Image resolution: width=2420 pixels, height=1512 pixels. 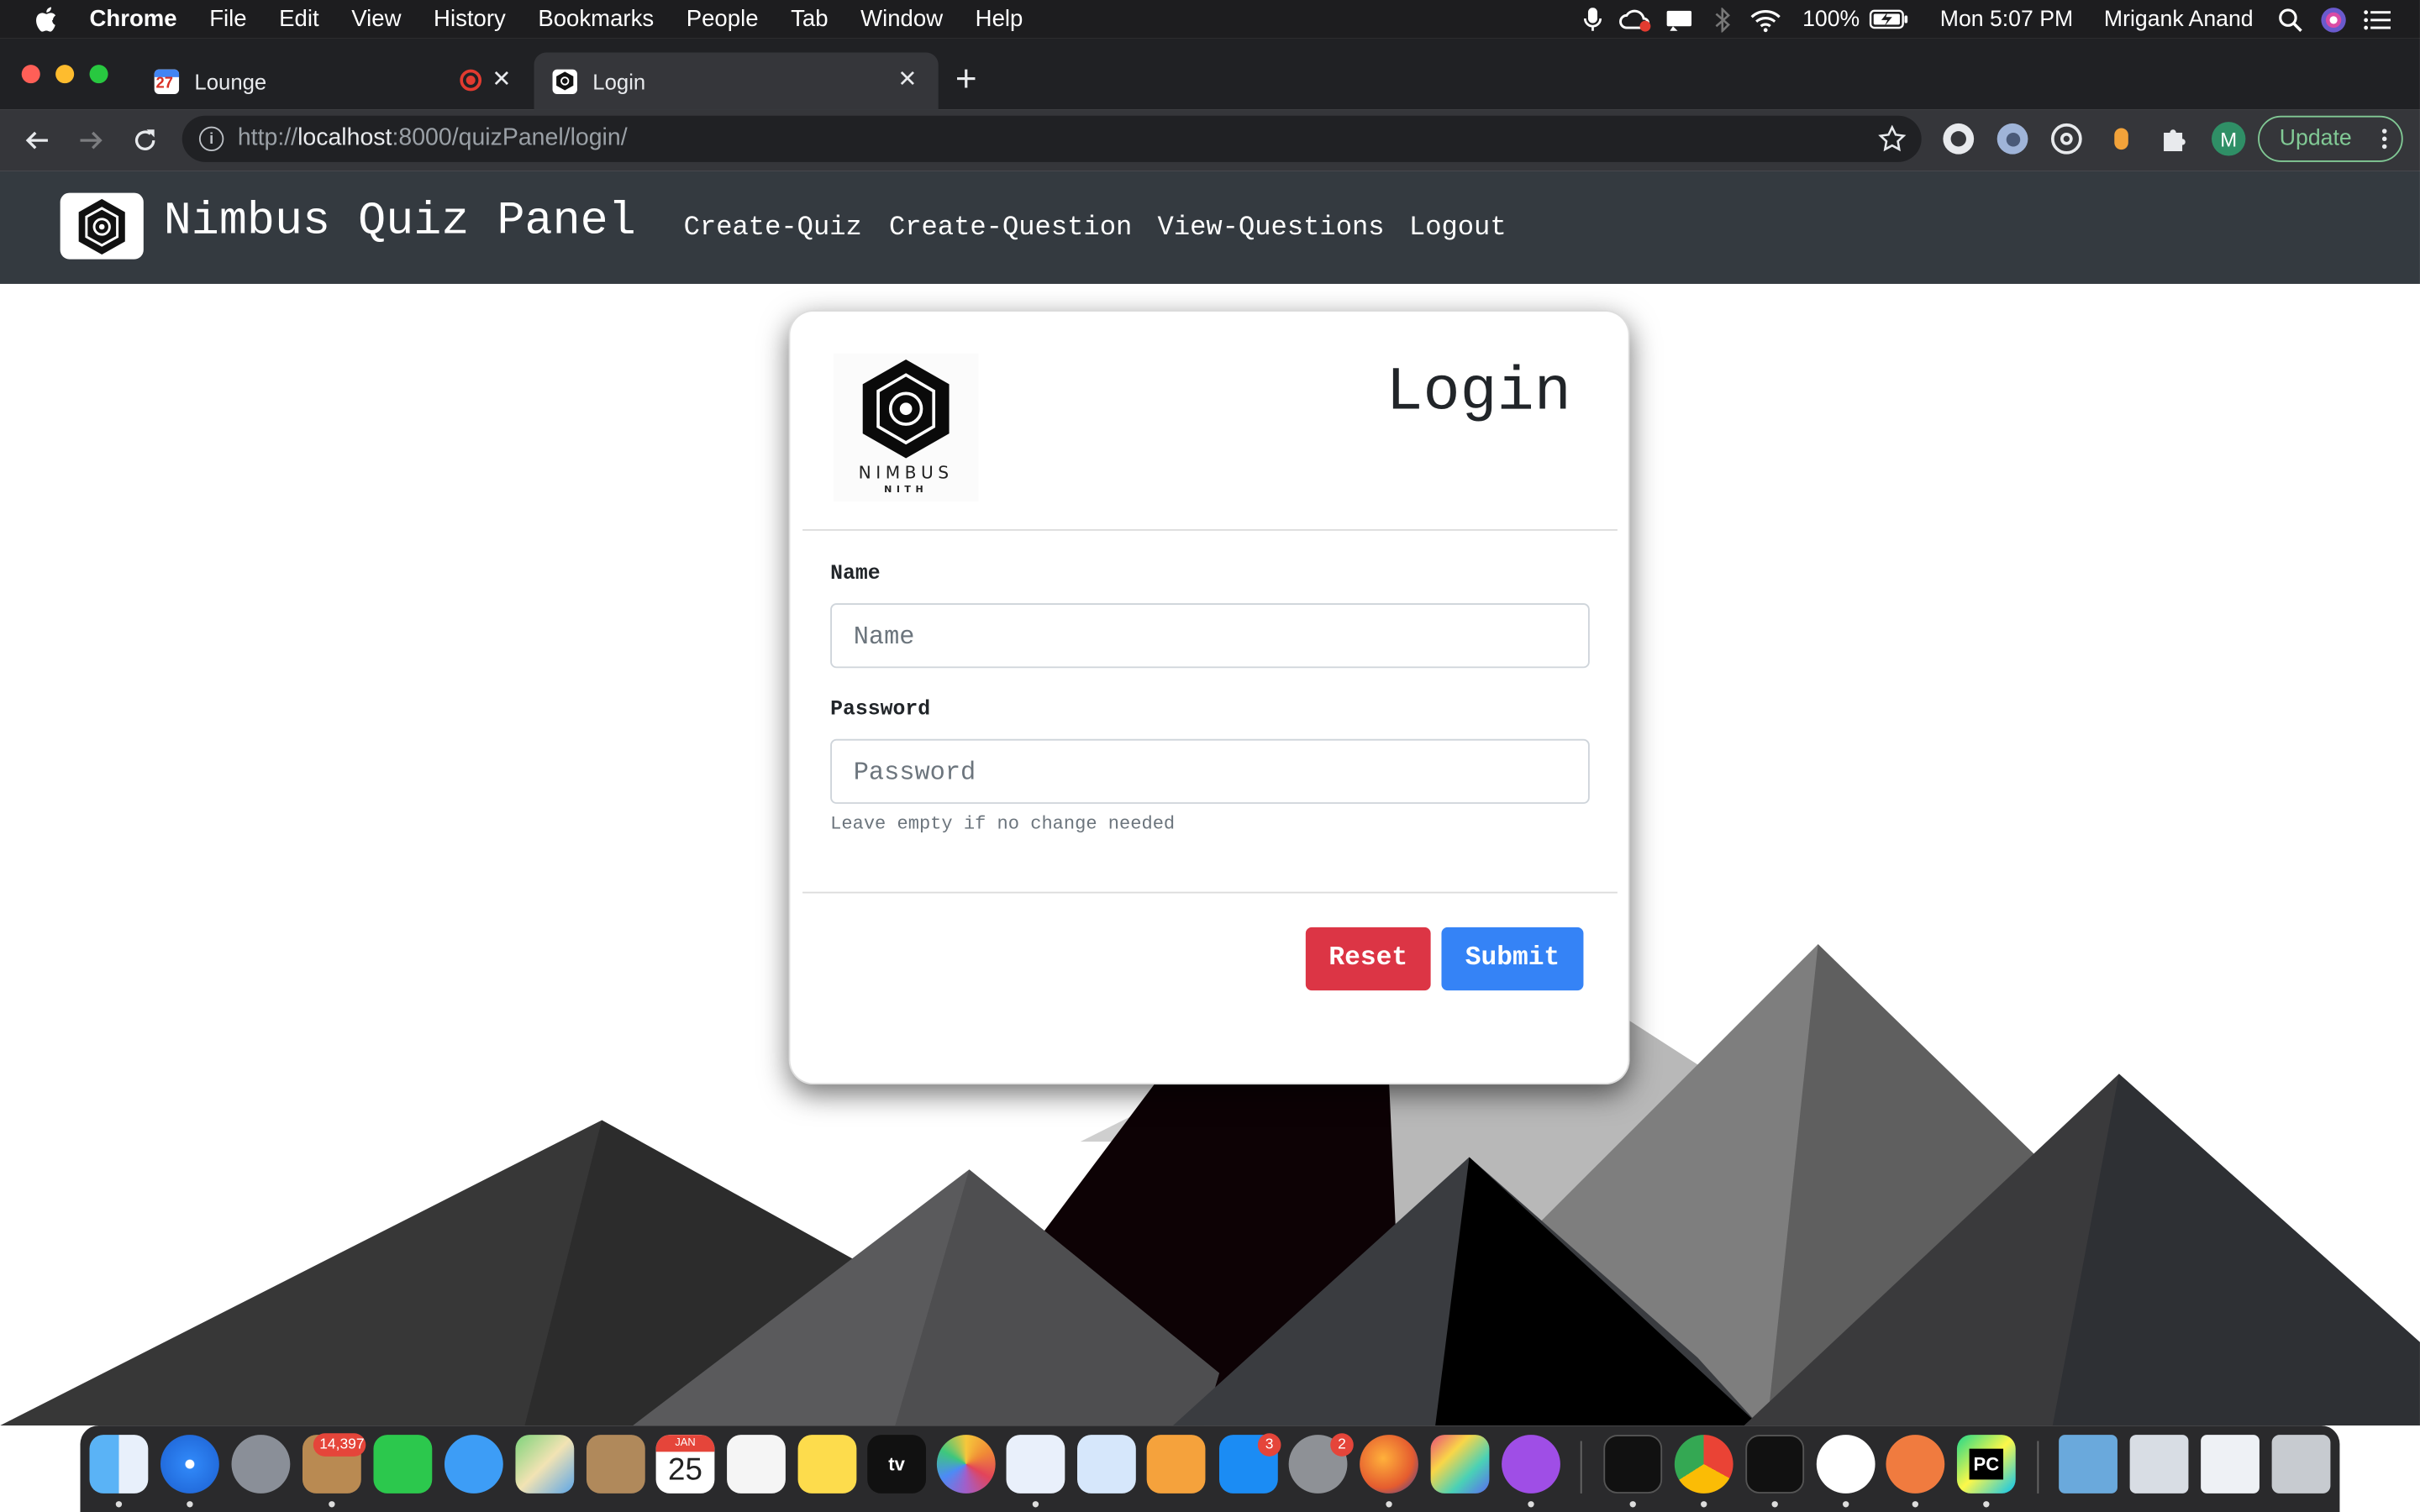 What do you see at coordinates (1986, 1504) in the screenshot?
I see `pycharm-running-dot` at bounding box center [1986, 1504].